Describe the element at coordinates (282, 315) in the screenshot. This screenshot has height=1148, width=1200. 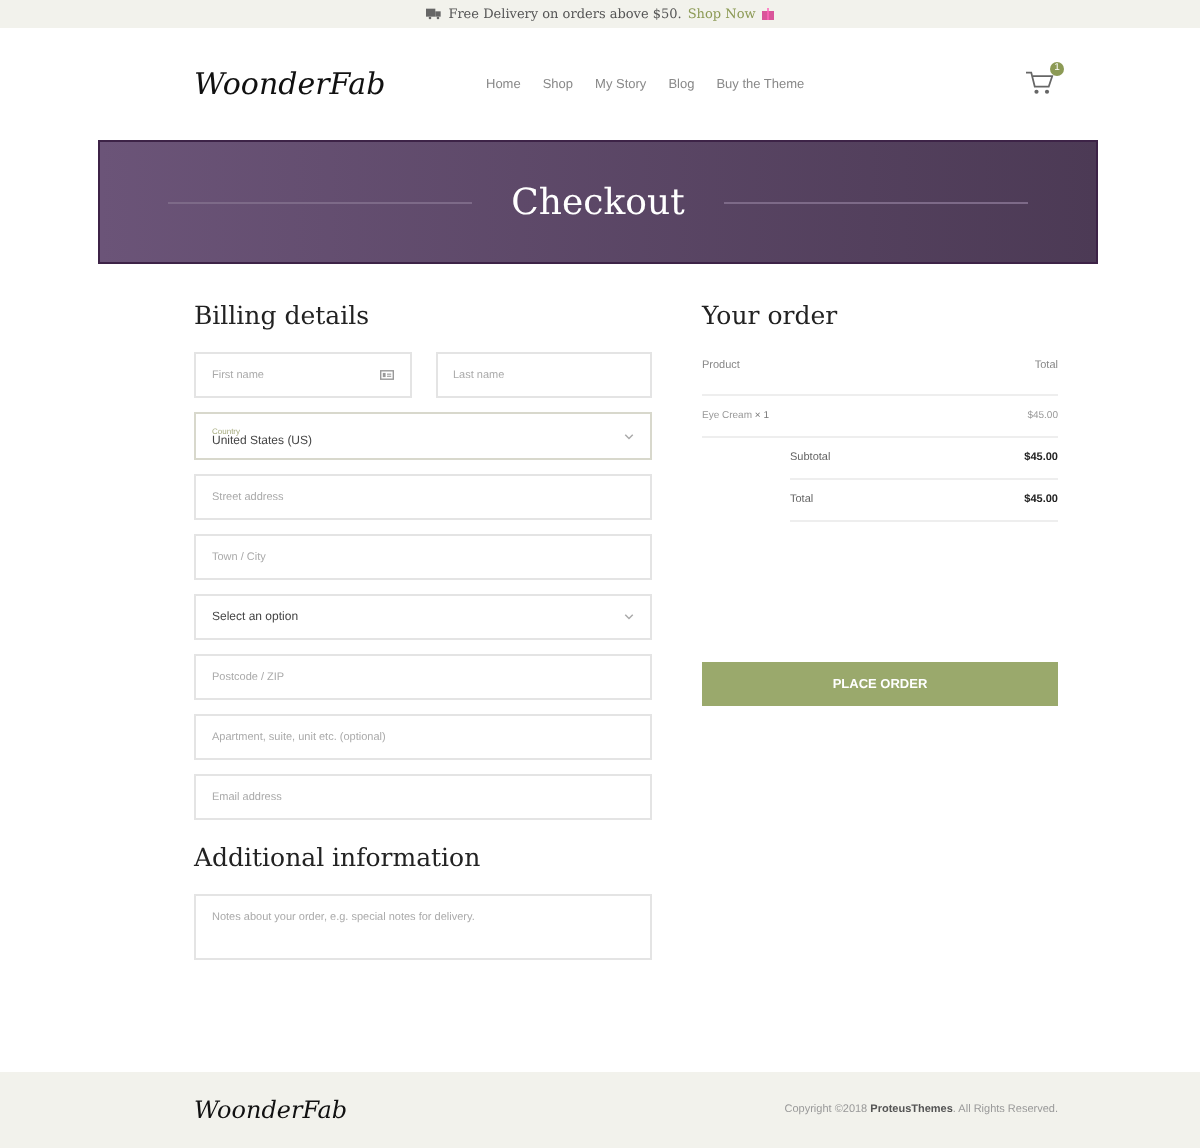
I see `section-heading: Billing details` at that location.